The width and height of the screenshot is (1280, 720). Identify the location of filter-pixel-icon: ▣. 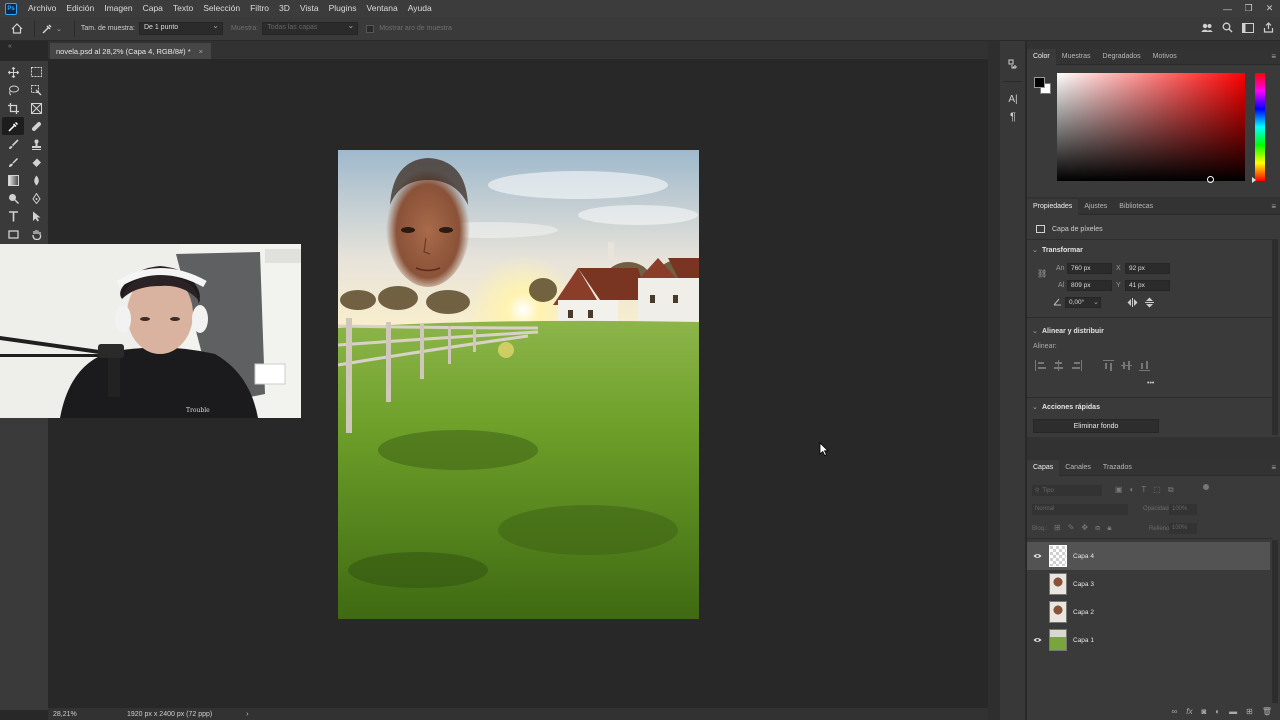
(1119, 490).